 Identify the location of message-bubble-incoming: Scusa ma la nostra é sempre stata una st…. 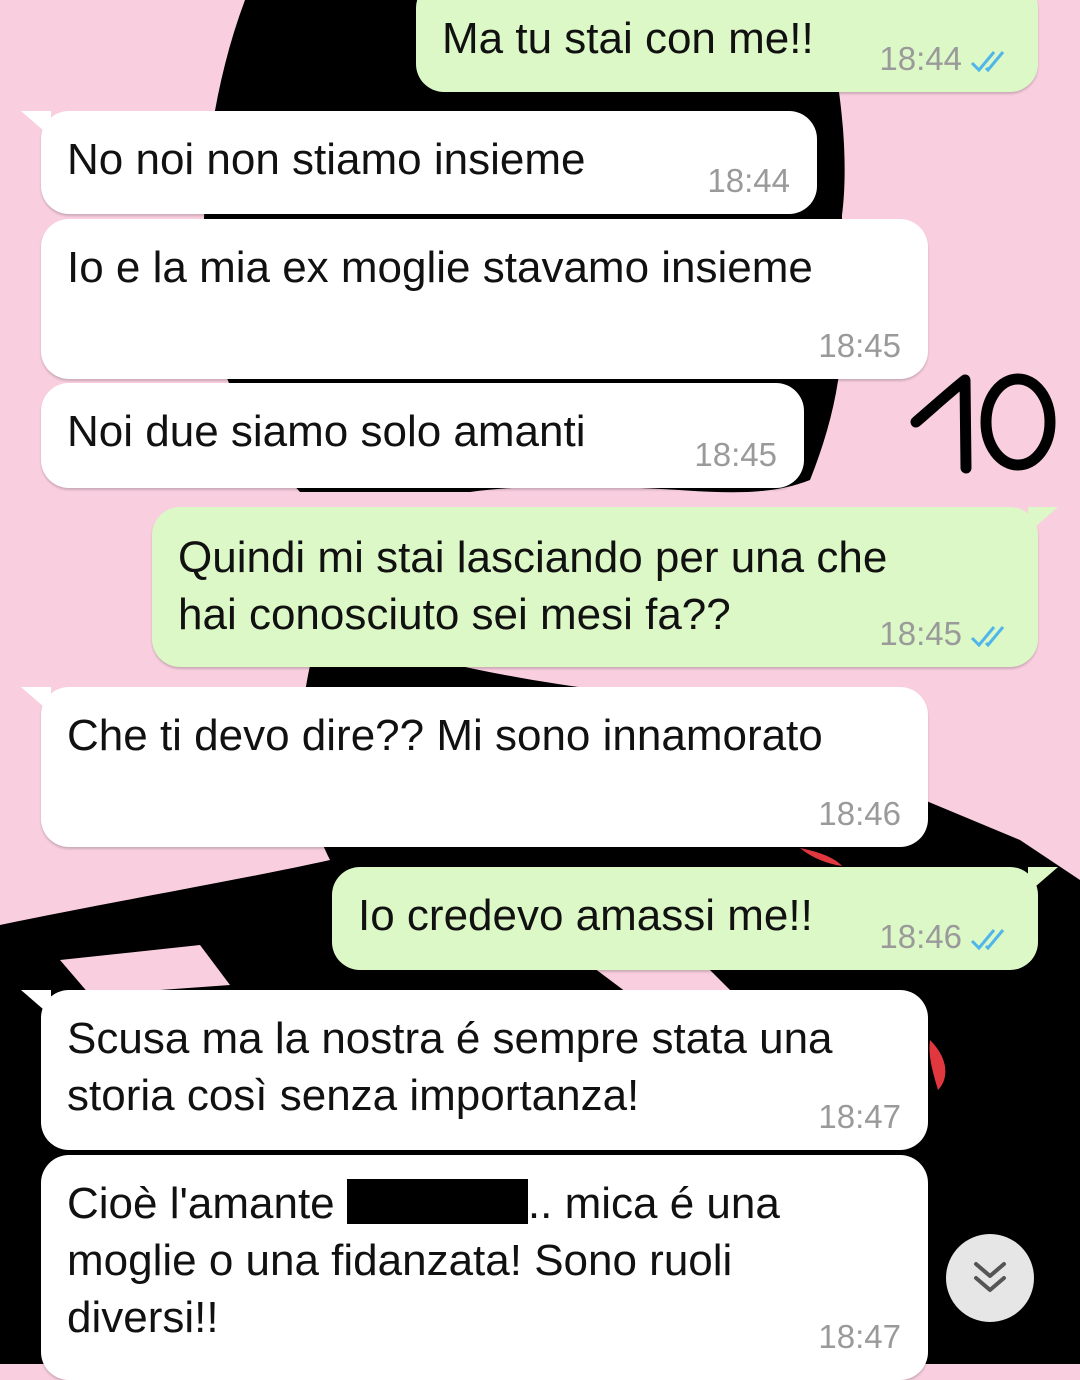
(474, 1070).